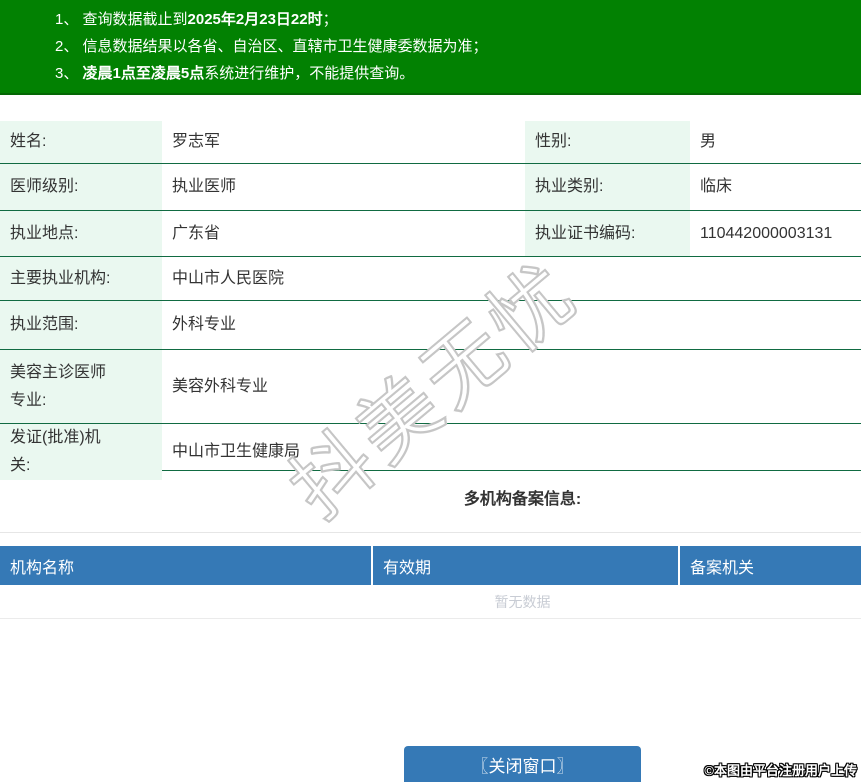 Image resolution: width=861 pixels, height=782 pixels. Describe the element at coordinates (196, 233) in the screenshot. I see `field-value: 广东省` at that location.